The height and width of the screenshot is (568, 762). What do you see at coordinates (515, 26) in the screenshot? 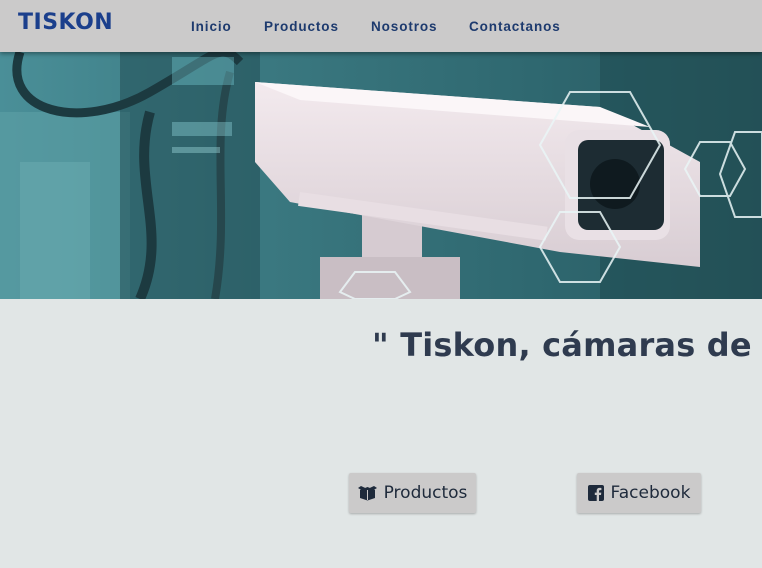
I see `nav-item-contactanos: Contactanos` at bounding box center [515, 26].